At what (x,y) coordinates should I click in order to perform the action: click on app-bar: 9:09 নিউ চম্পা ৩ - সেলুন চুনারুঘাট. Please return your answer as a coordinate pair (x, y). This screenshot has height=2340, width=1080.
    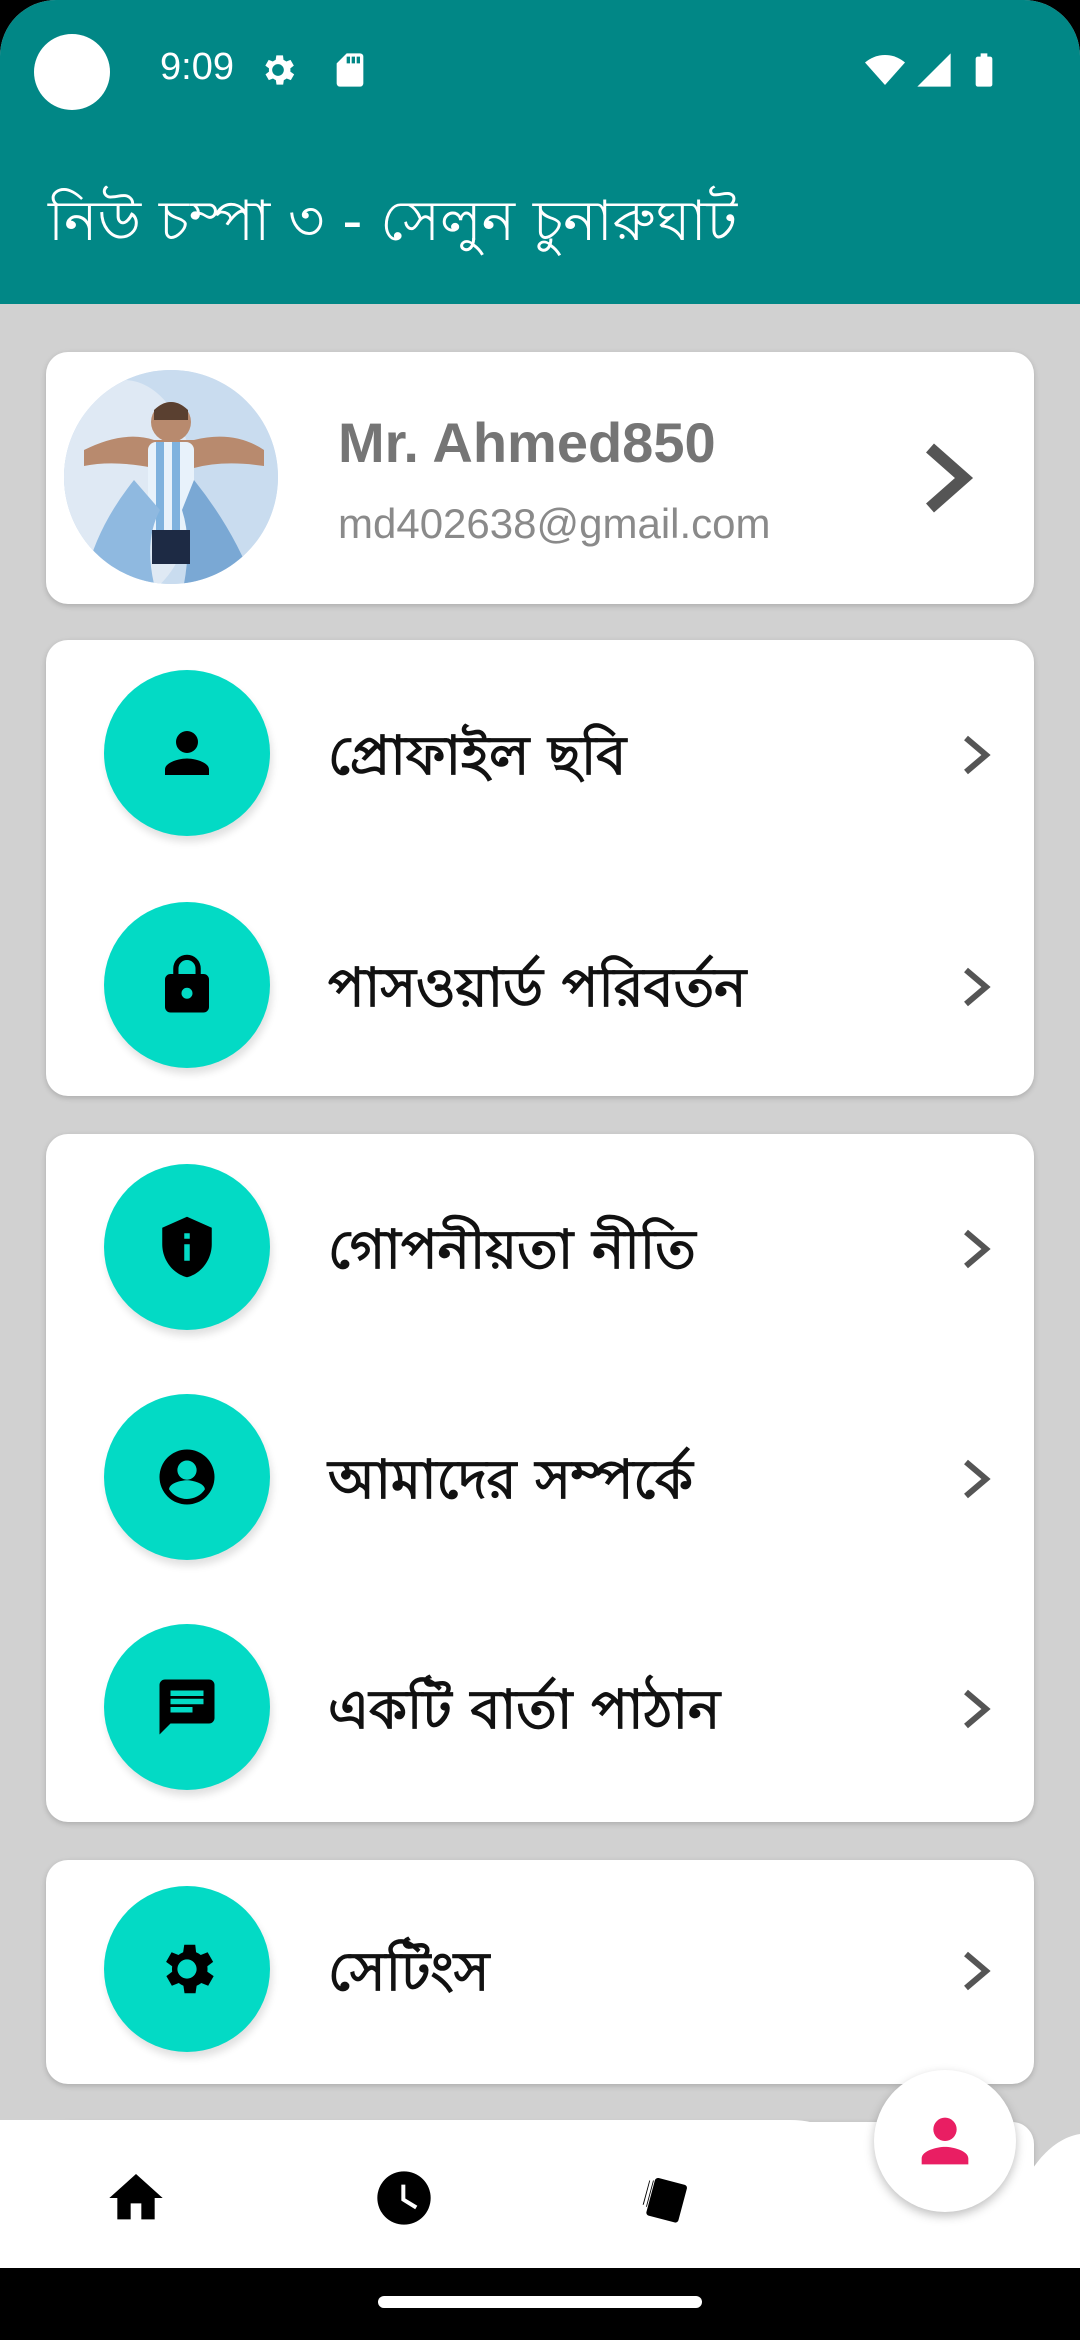
    Looking at the image, I should click on (540, 152).